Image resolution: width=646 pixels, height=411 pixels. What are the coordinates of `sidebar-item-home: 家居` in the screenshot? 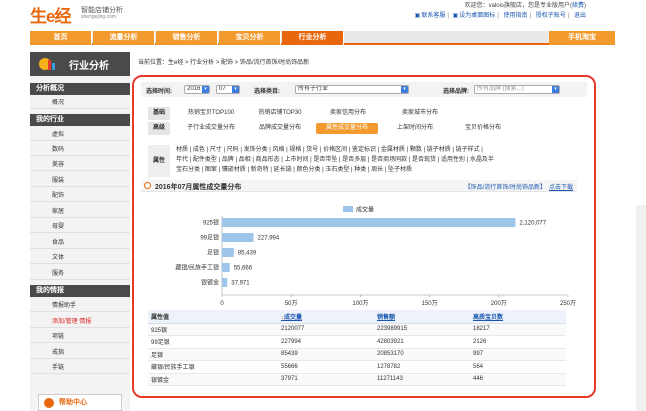 It's located at (80, 212).